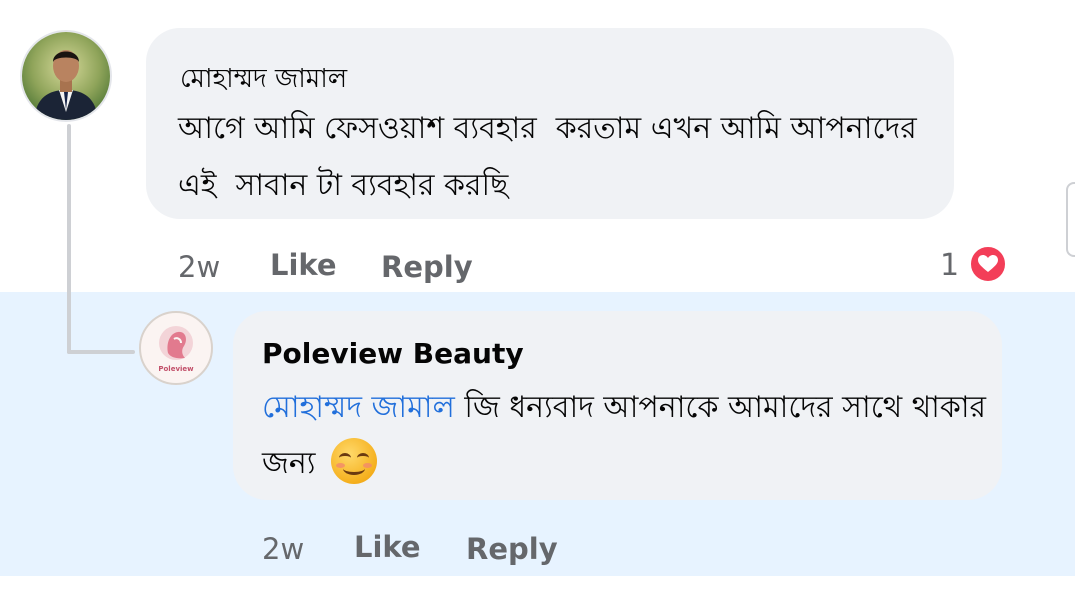 The height and width of the screenshot is (616, 1075). Describe the element at coordinates (199, 267) in the screenshot. I see `comment-timestamp: 2w` at that location.